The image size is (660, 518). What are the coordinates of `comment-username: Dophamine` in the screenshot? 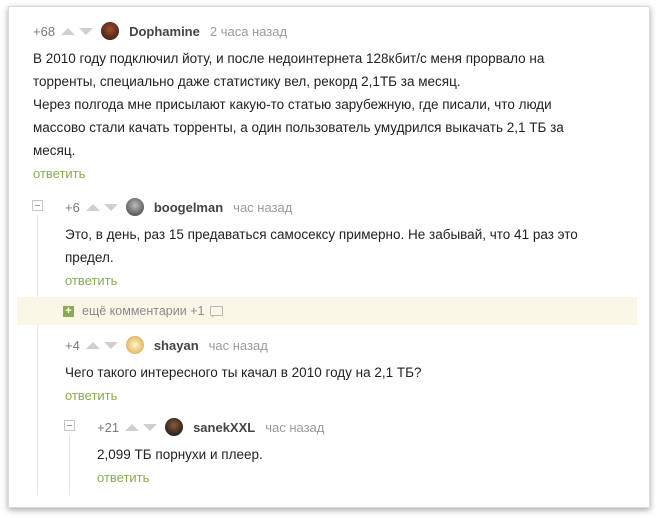 It's located at (164, 31).